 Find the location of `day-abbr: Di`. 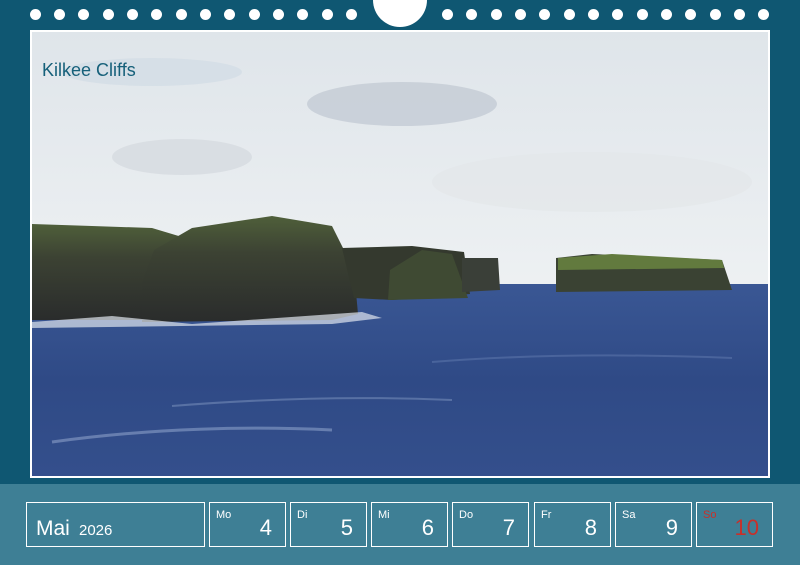

day-abbr: Di is located at coordinates (302, 515).